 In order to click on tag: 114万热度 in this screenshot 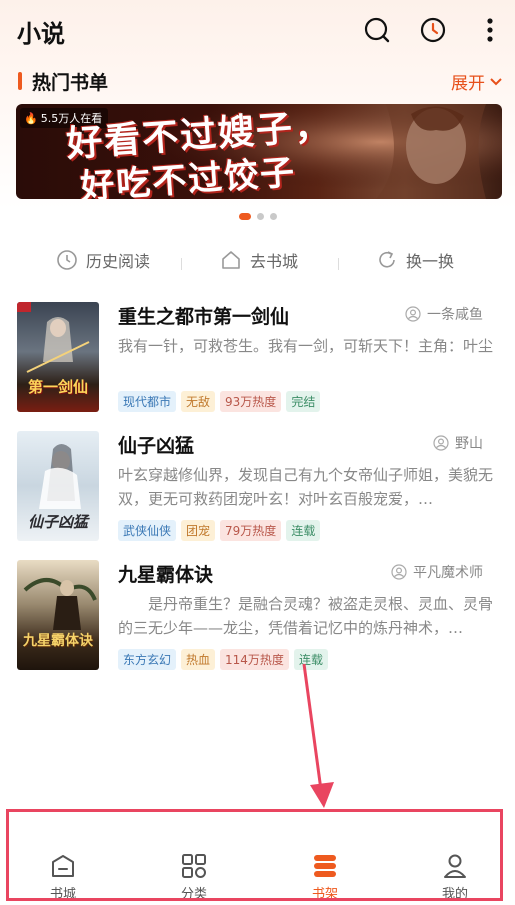, I will do `click(254, 659)`.